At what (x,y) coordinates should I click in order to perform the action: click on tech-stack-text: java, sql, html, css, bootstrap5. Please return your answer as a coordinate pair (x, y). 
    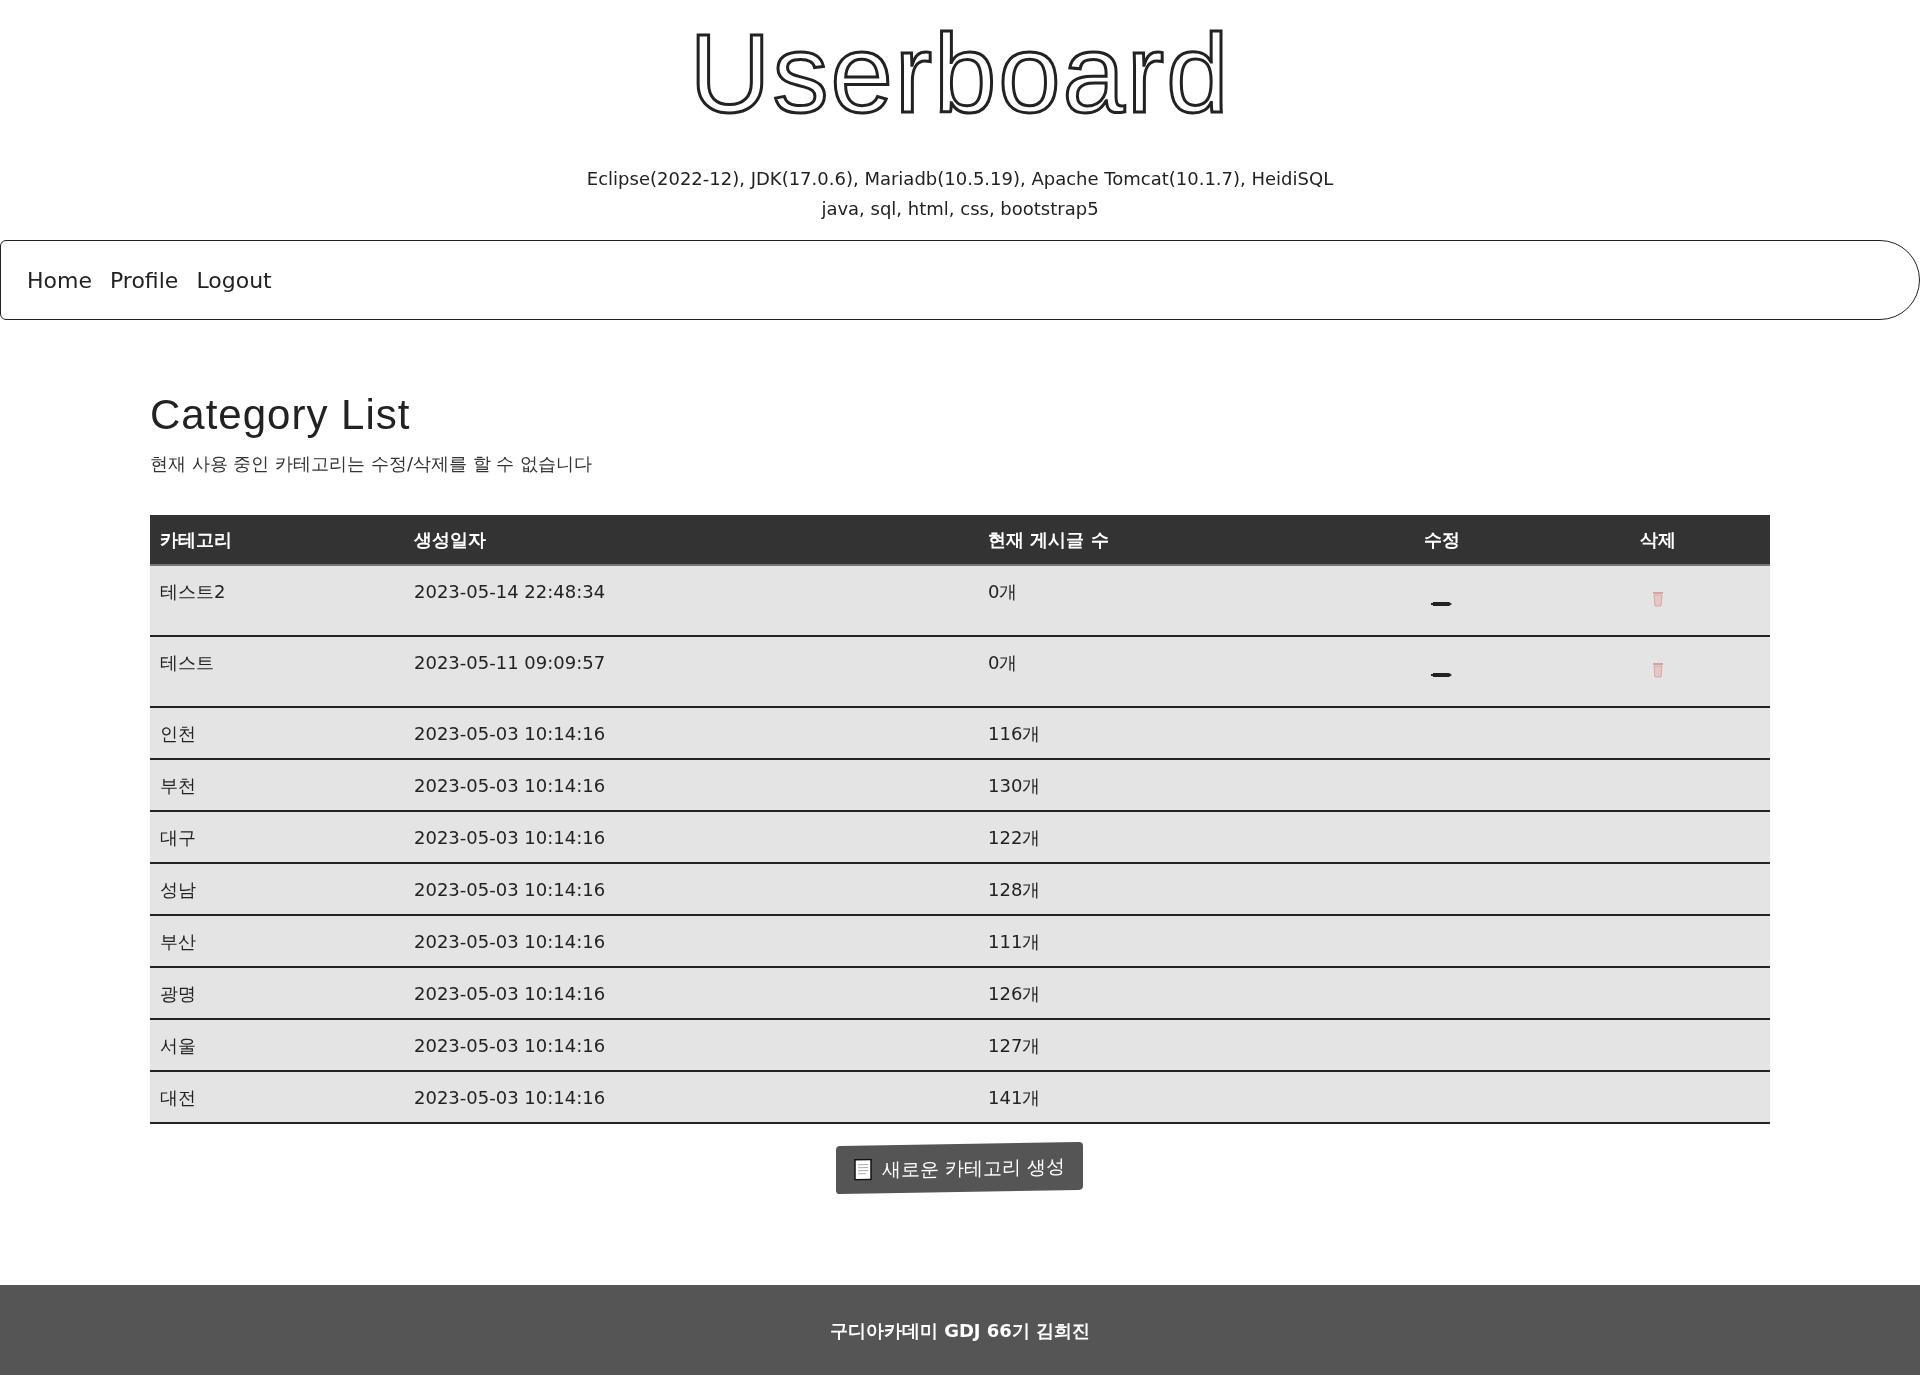
    Looking at the image, I should click on (960, 209).